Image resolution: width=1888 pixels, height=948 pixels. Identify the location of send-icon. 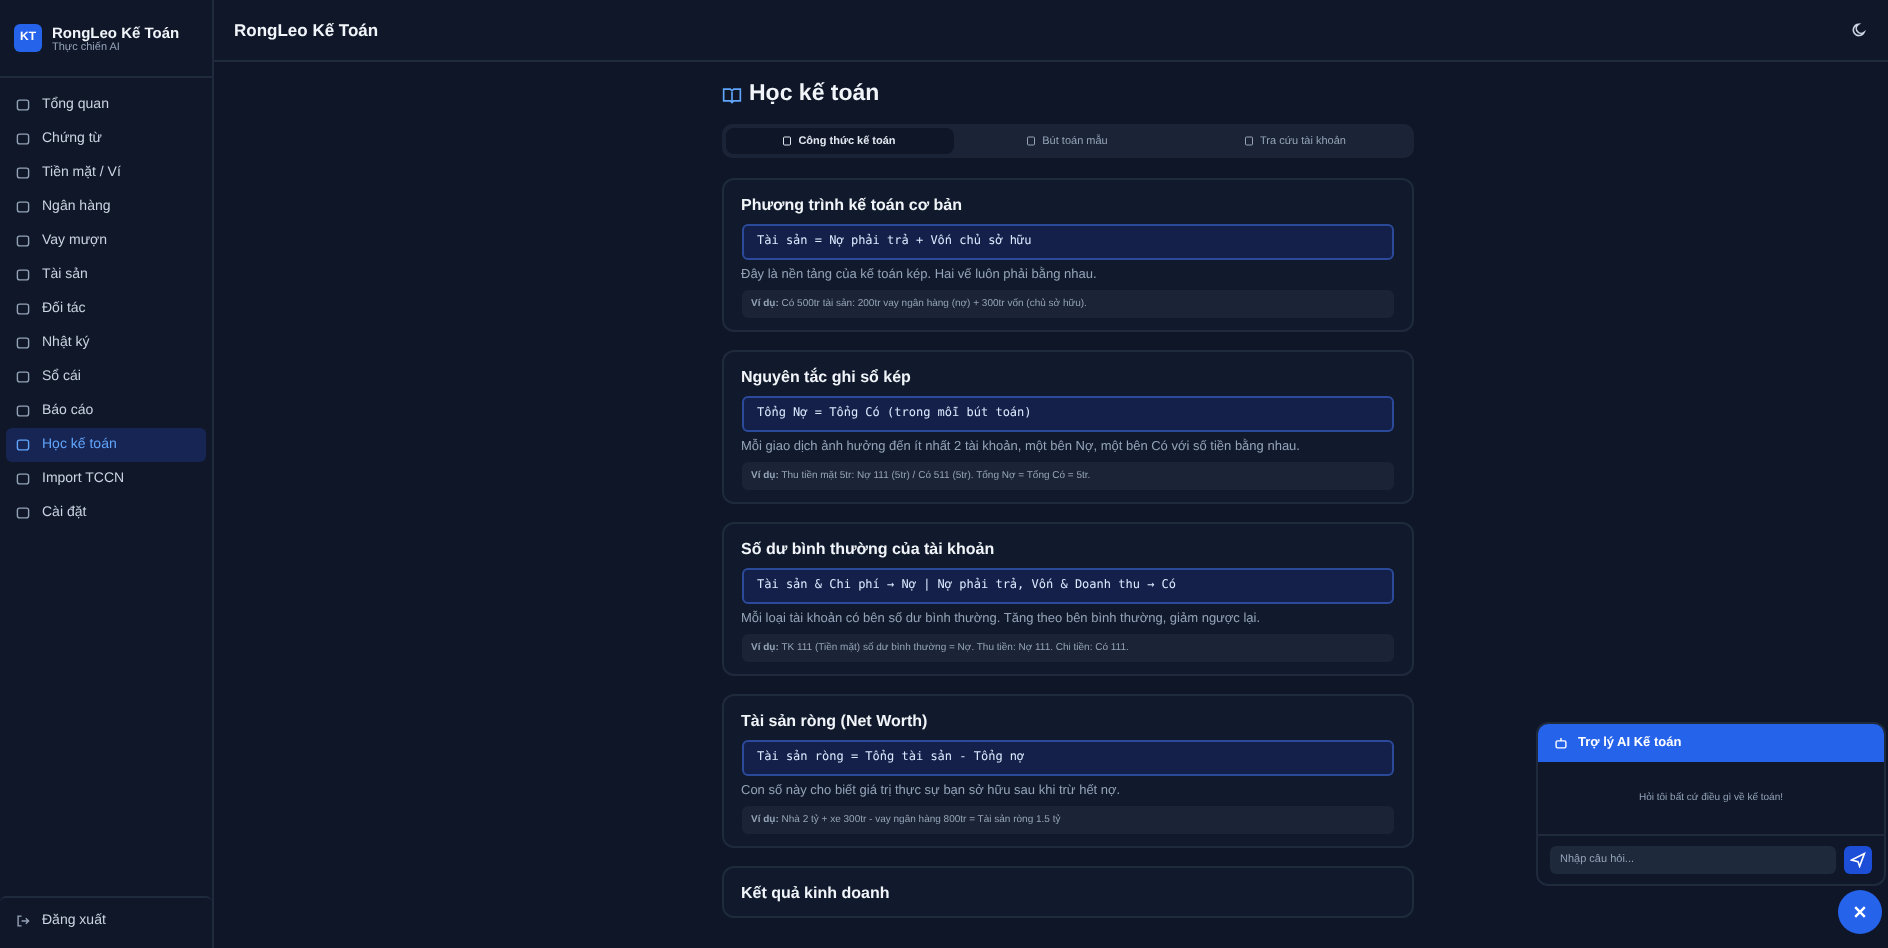
(1858, 860).